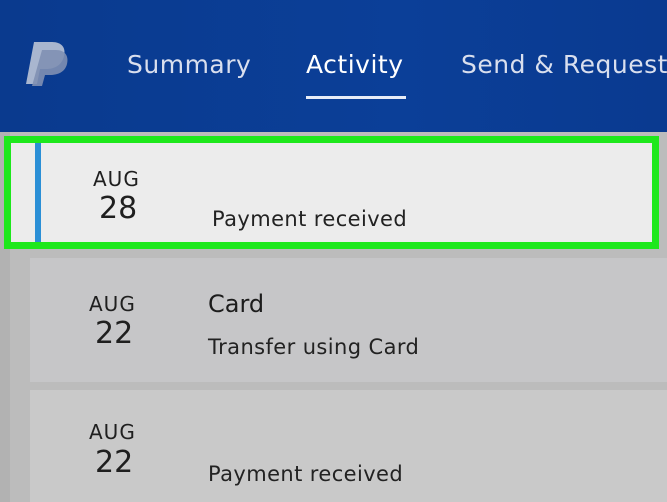  What do you see at coordinates (236, 304) in the screenshot?
I see `item-title: Card` at bounding box center [236, 304].